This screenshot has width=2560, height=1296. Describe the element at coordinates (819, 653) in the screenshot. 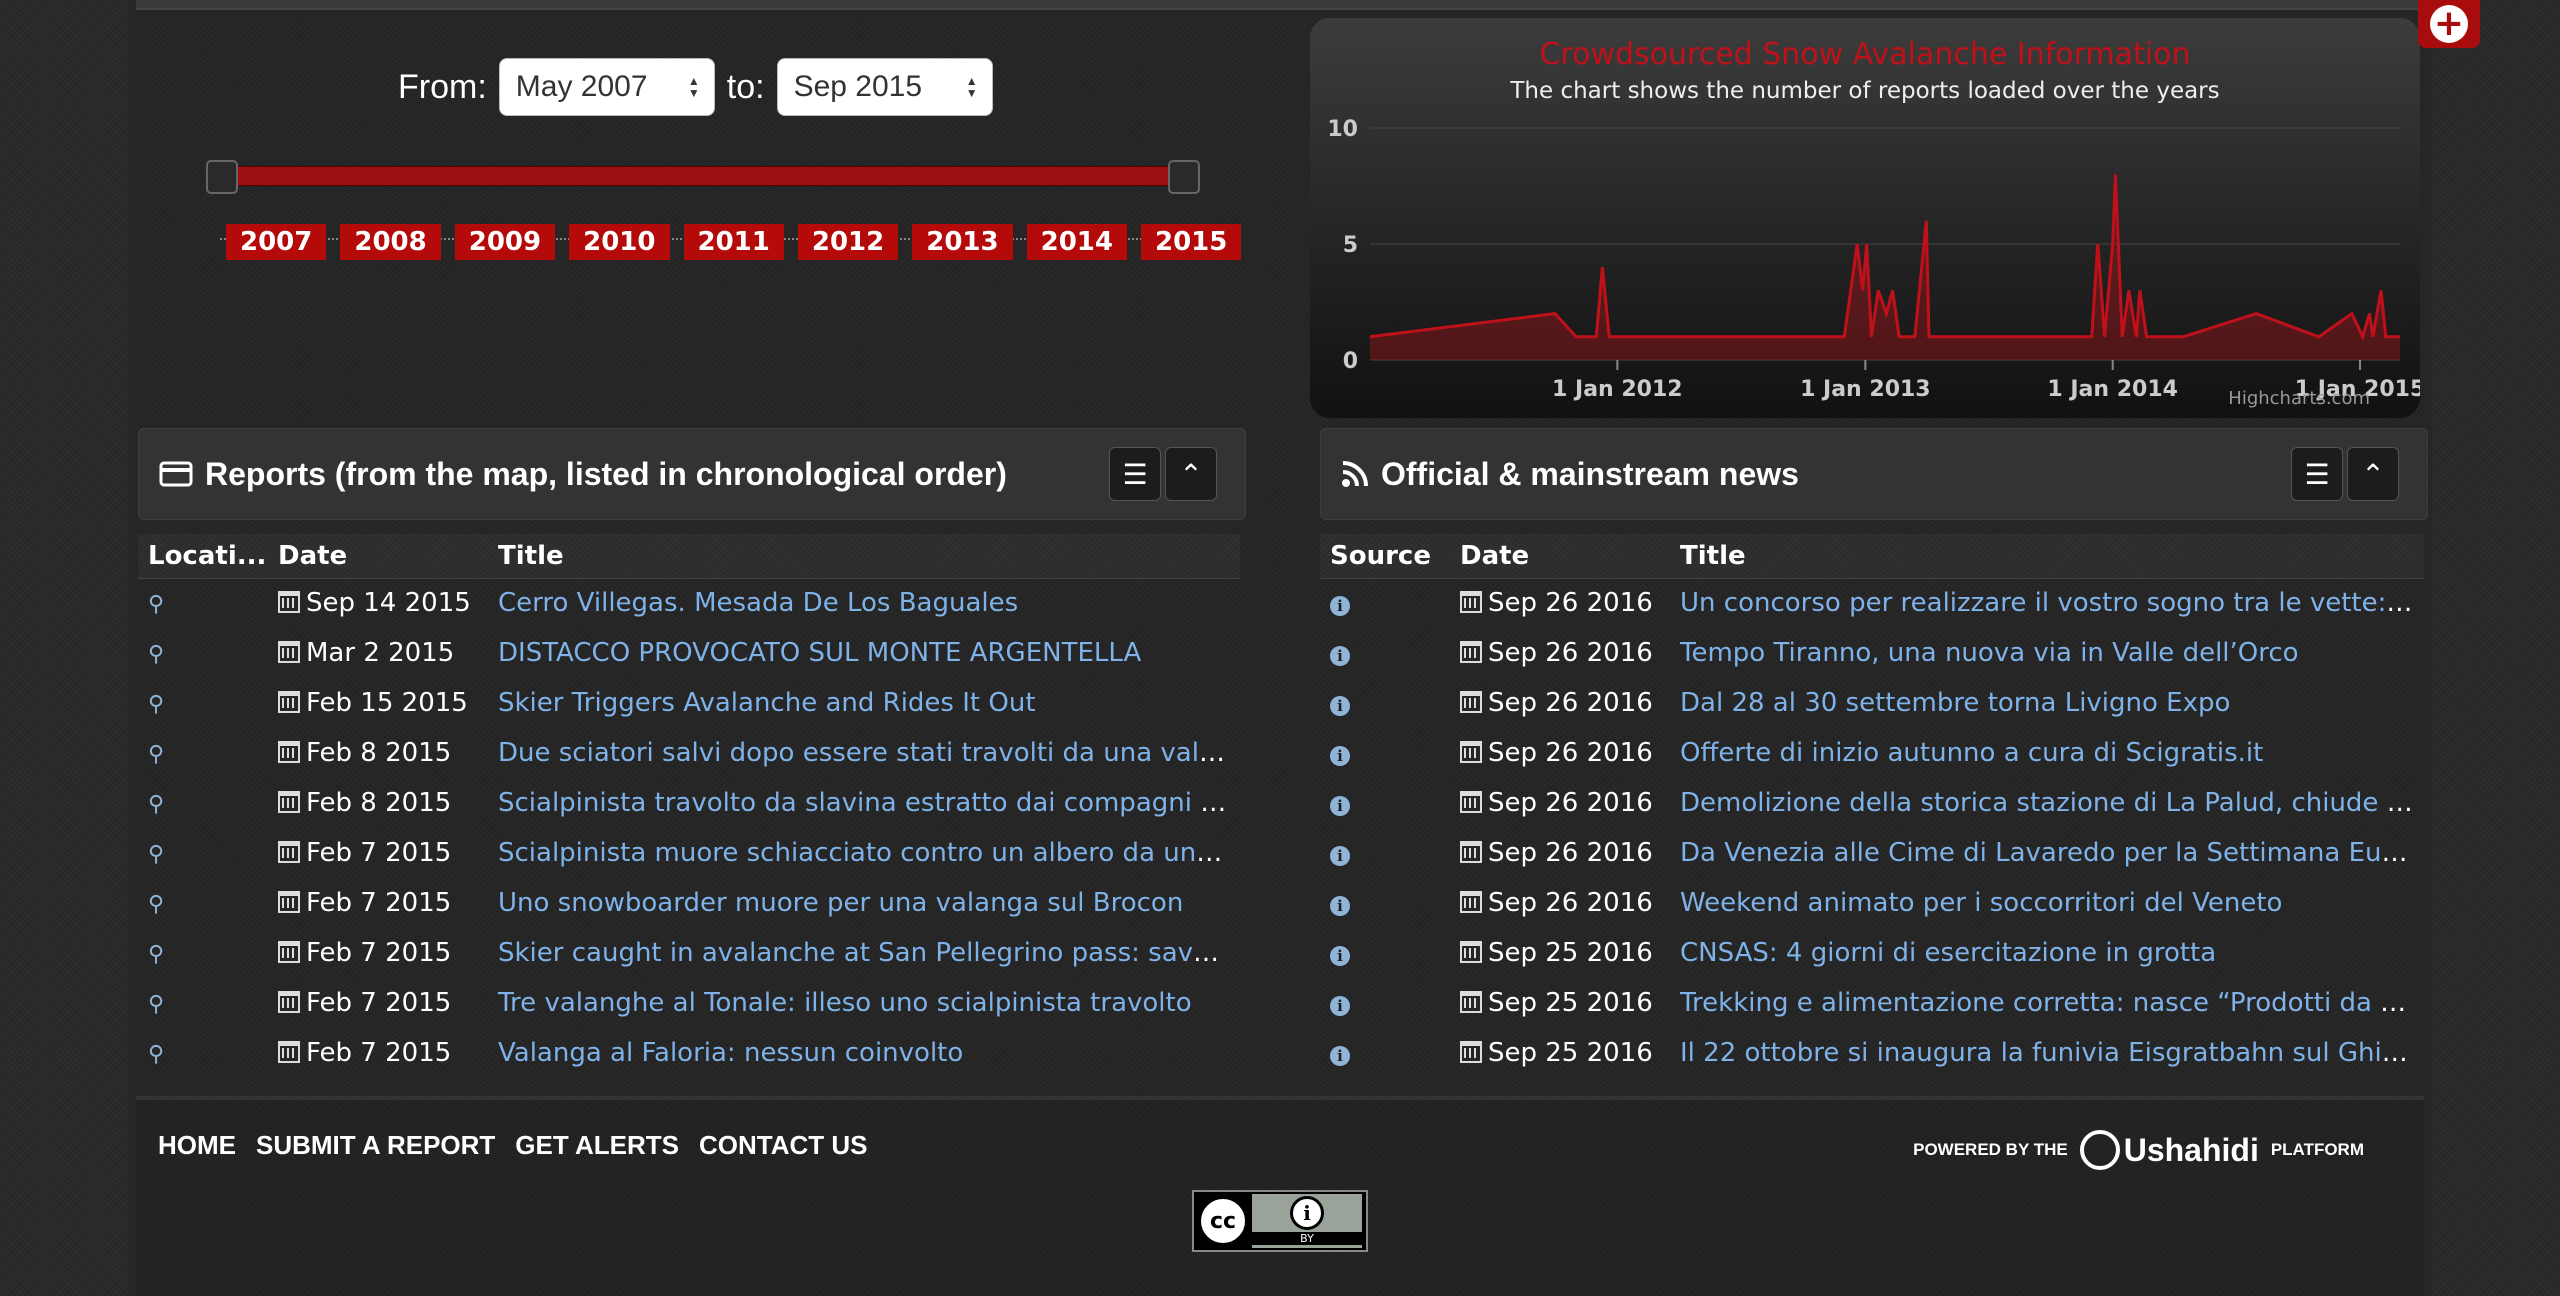

I see `row-title-link: DISTACCO PROVOCATO SUL MONTE ARGENTELLA` at that location.